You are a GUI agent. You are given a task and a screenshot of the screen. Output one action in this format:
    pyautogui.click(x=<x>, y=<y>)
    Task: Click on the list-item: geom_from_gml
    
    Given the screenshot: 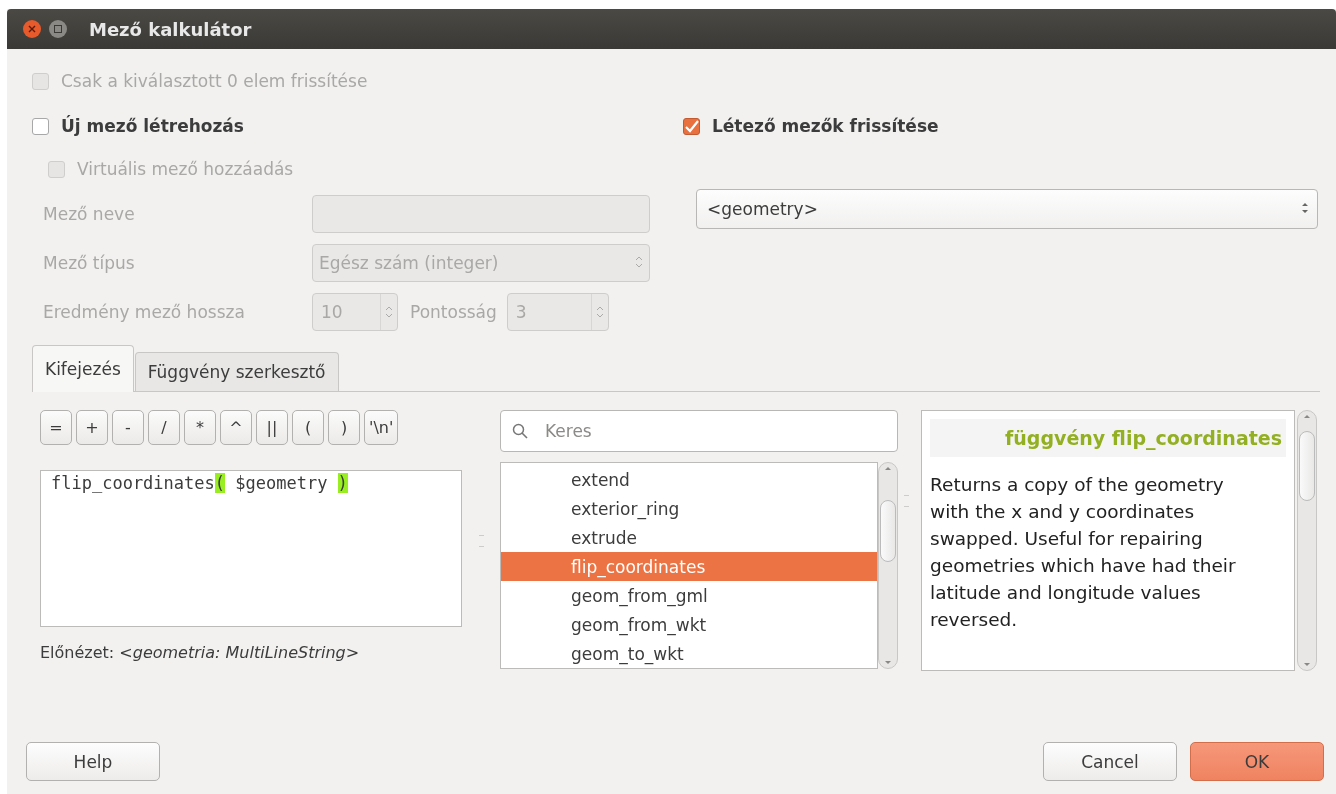 What is the action you would take?
    pyautogui.click(x=689, y=595)
    